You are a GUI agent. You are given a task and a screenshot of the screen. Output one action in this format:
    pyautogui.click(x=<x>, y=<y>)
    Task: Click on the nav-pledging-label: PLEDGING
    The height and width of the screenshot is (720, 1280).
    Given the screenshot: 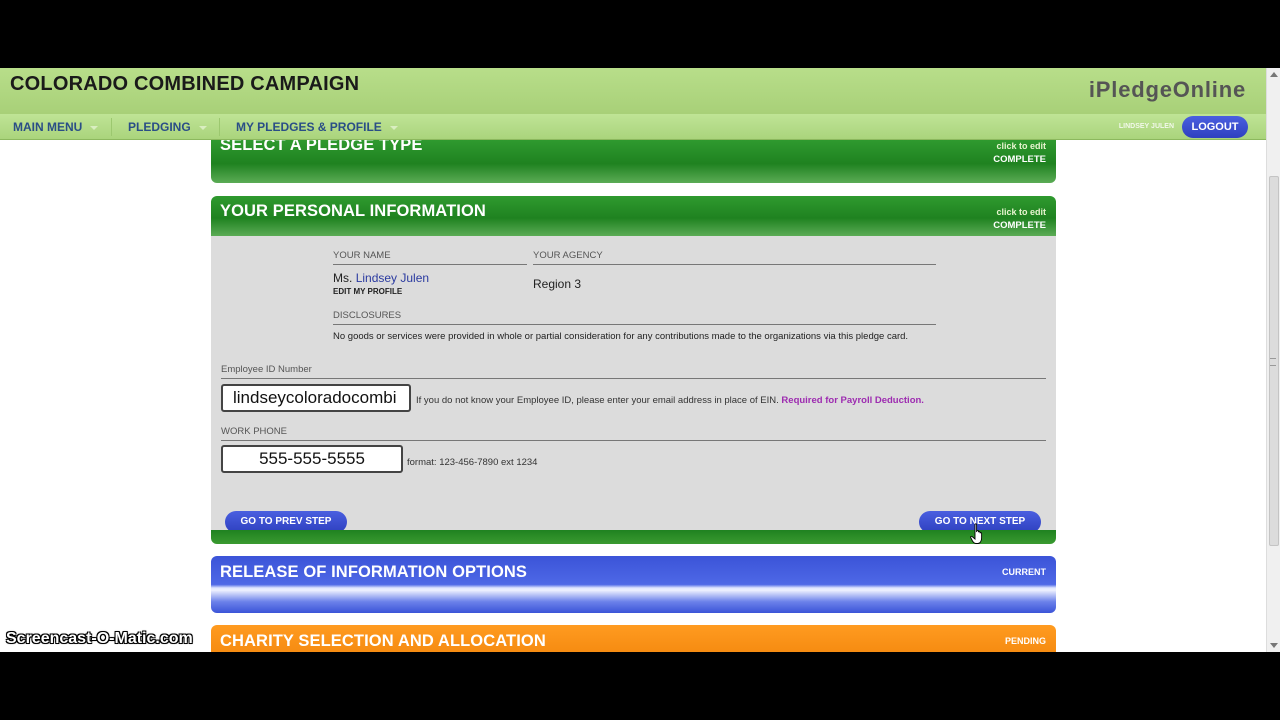 What is the action you would take?
    pyautogui.click(x=159, y=127)
    